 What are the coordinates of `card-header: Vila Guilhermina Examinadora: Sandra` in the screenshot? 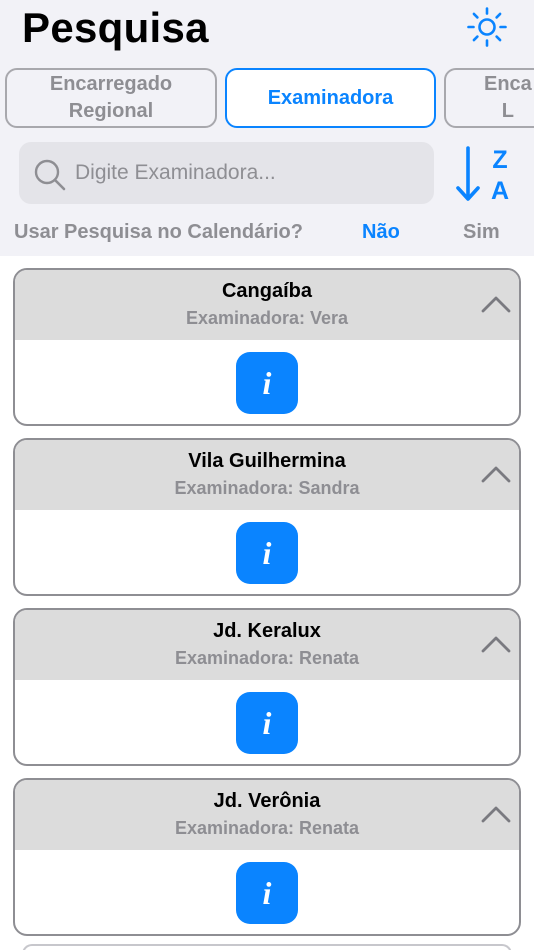 It's located at (267, 475).